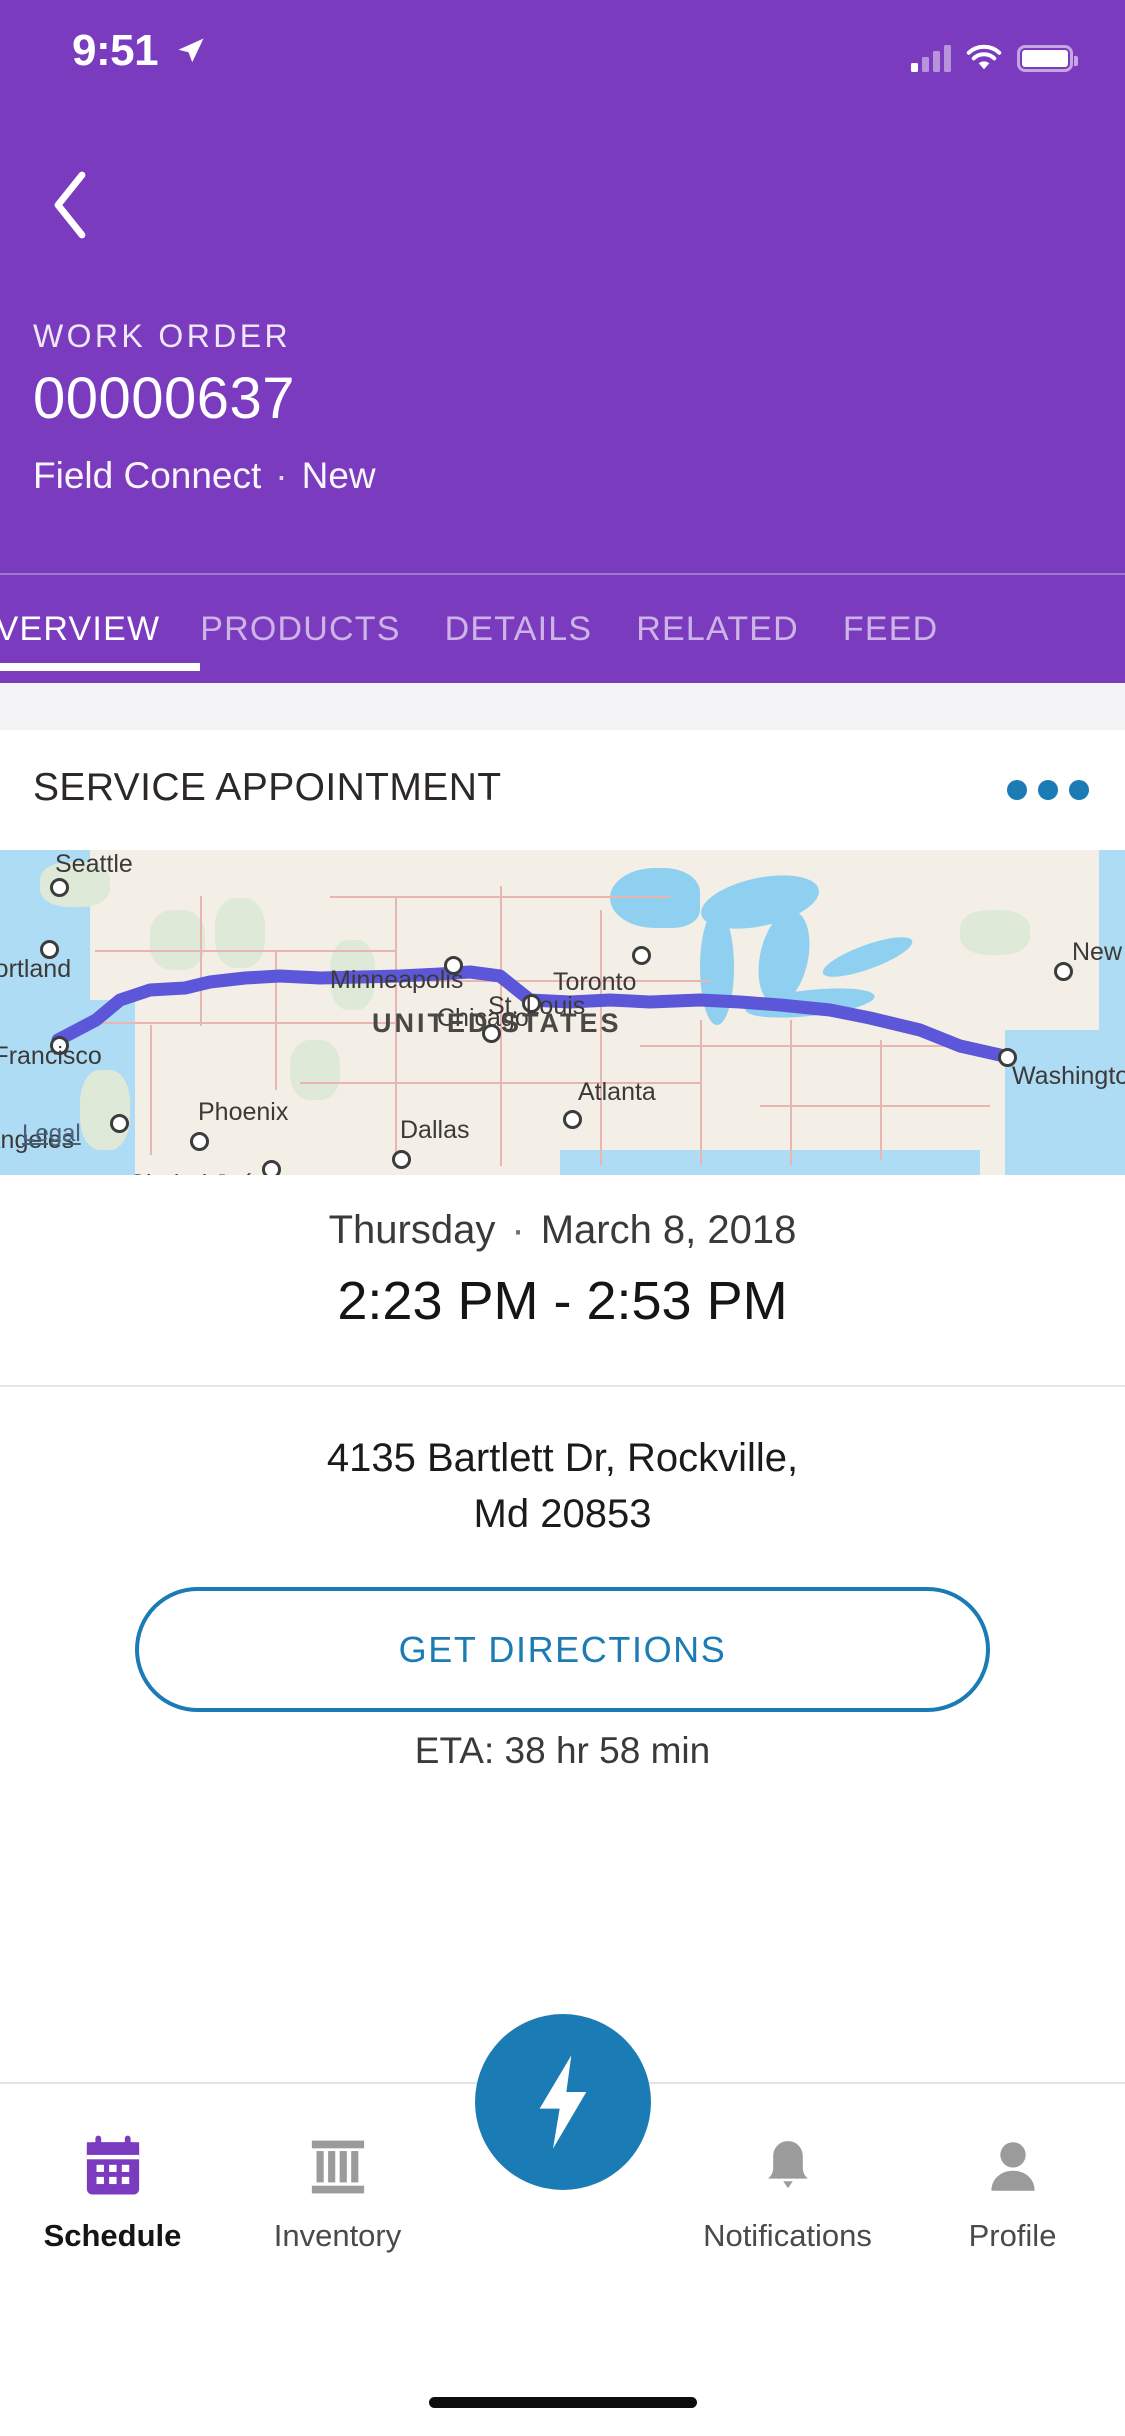 The image size is (1125, 2436). Describe the element at coordinates (191, 50) in the screenshot. I see `location-arrow-icon` at that location.